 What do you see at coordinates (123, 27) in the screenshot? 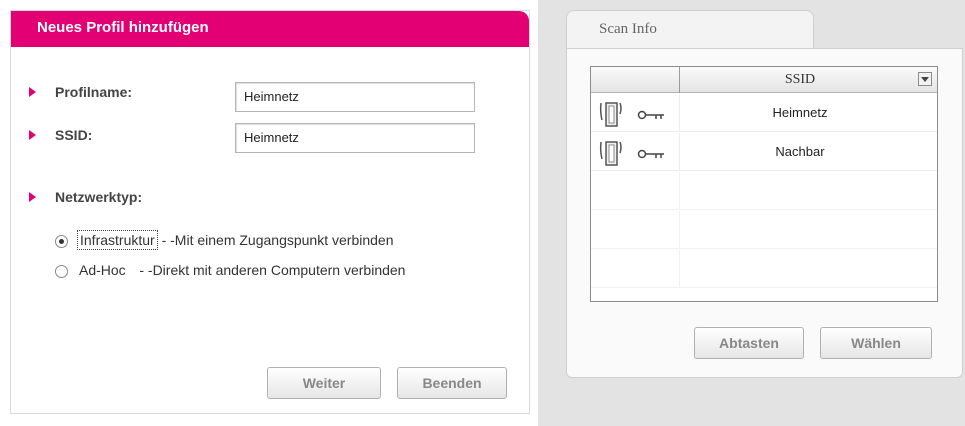
I see `panel-title: Neues Profil hinzufügen` at bounding box center [123, 27].